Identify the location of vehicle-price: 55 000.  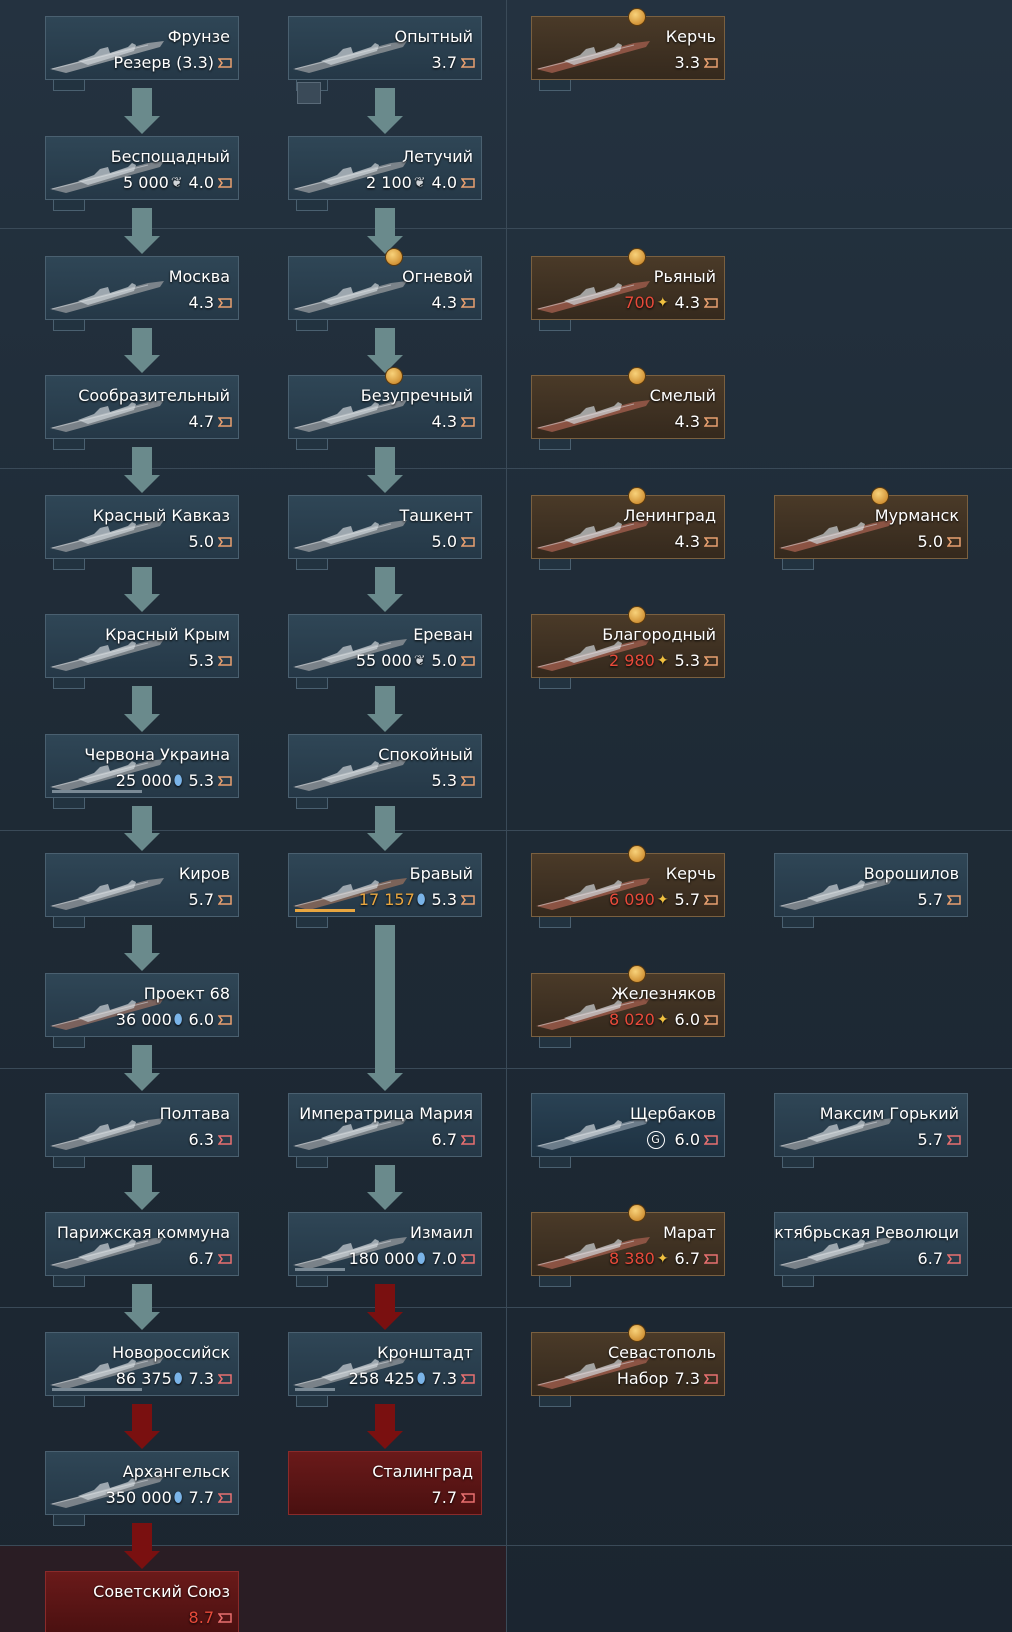
(383, 660).